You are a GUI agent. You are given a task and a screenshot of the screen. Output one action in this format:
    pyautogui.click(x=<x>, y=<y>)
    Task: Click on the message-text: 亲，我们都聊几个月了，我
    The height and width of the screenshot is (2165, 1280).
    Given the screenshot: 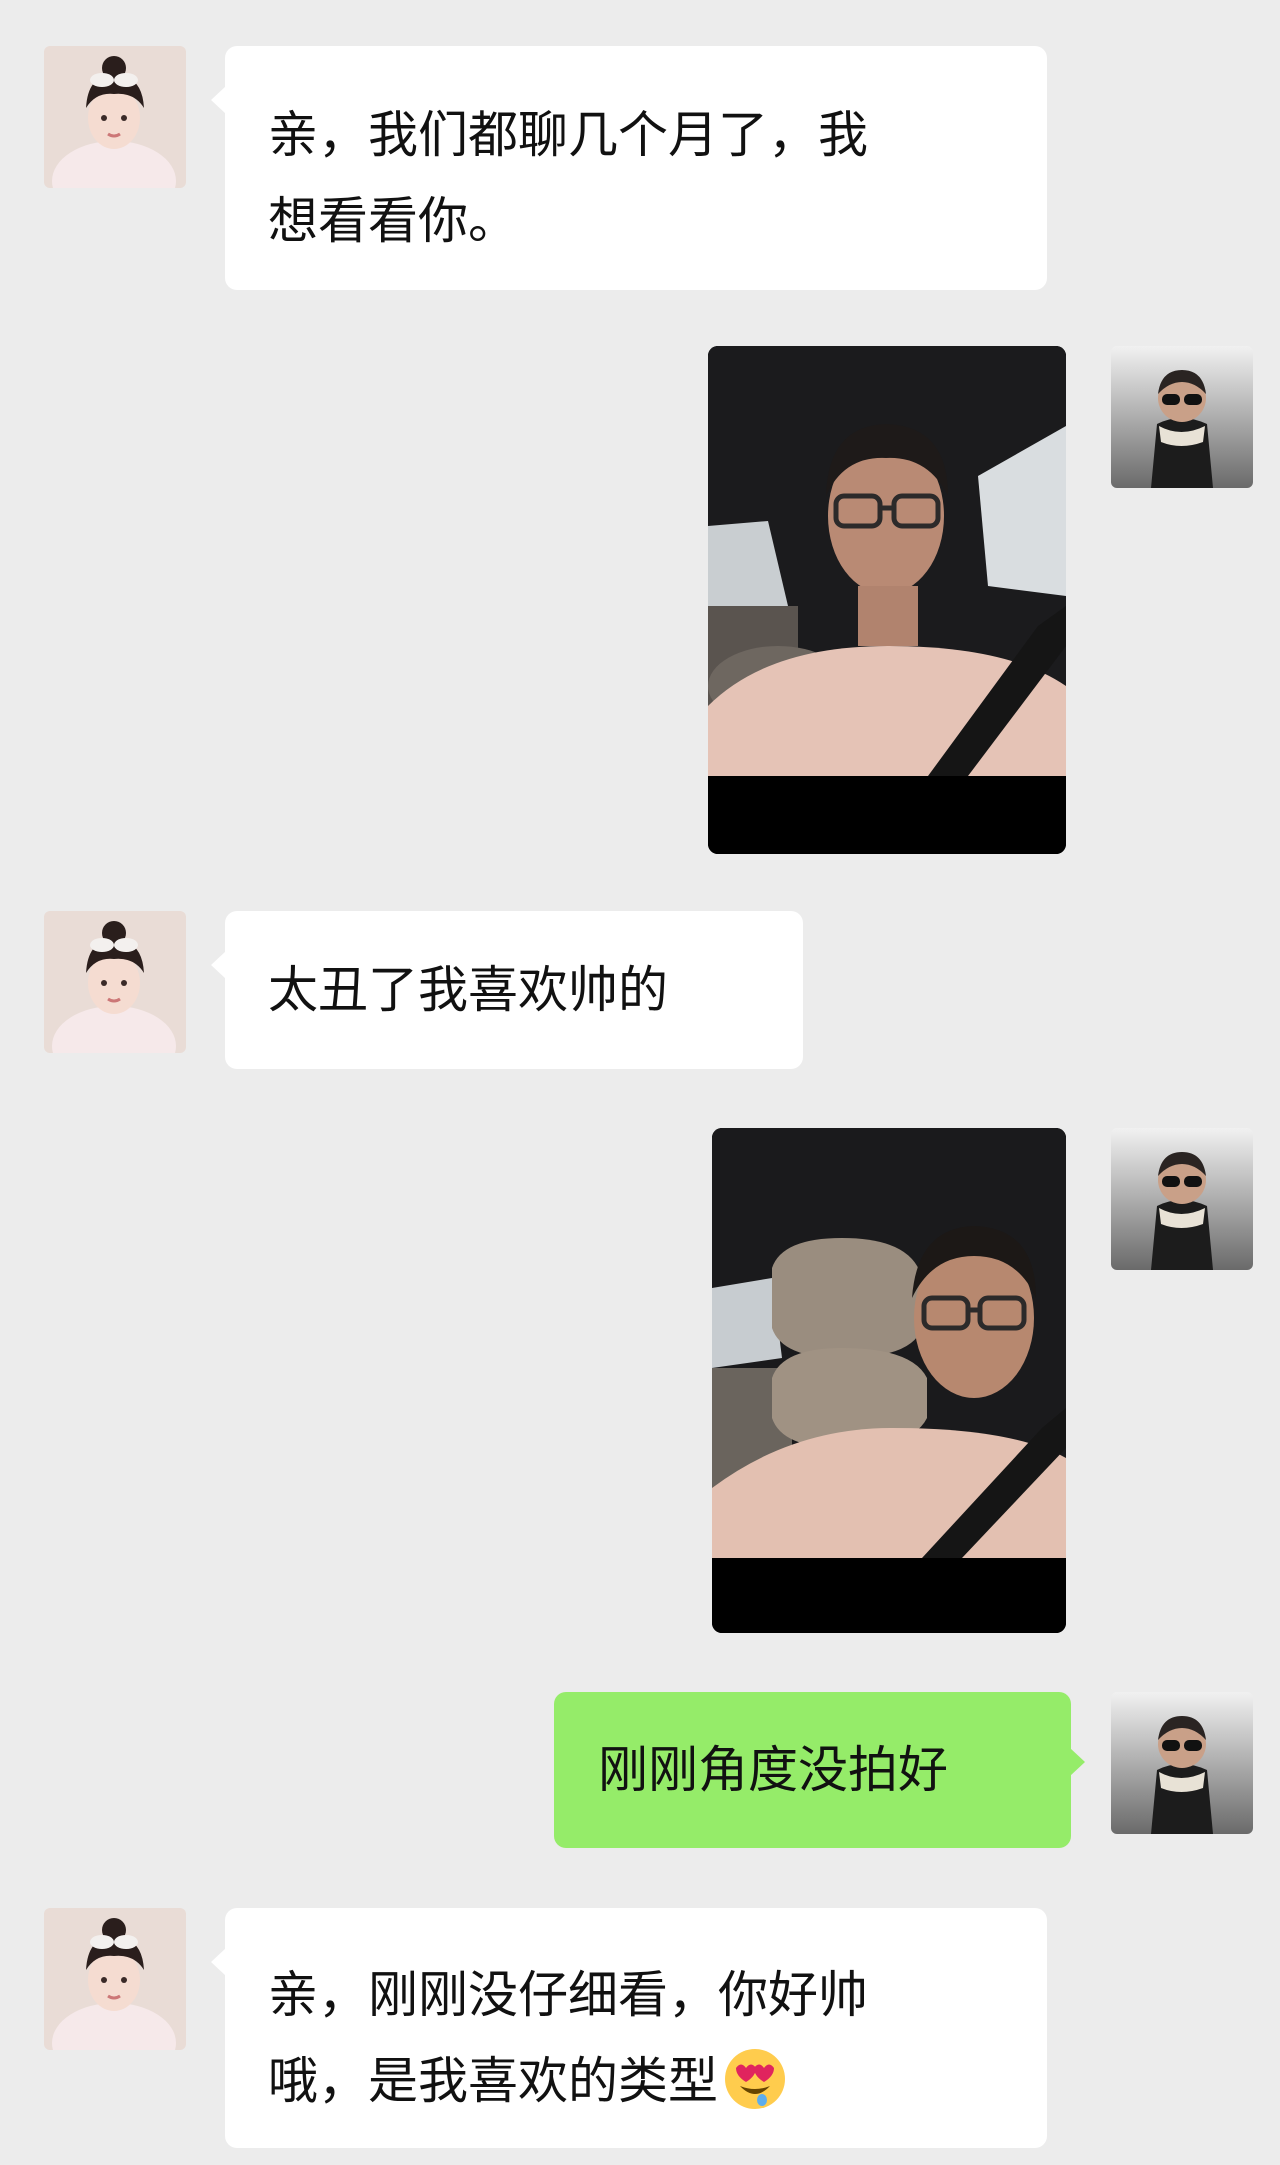 What is the action you would take?
    pyautogui.click(x=568, y=135)
    